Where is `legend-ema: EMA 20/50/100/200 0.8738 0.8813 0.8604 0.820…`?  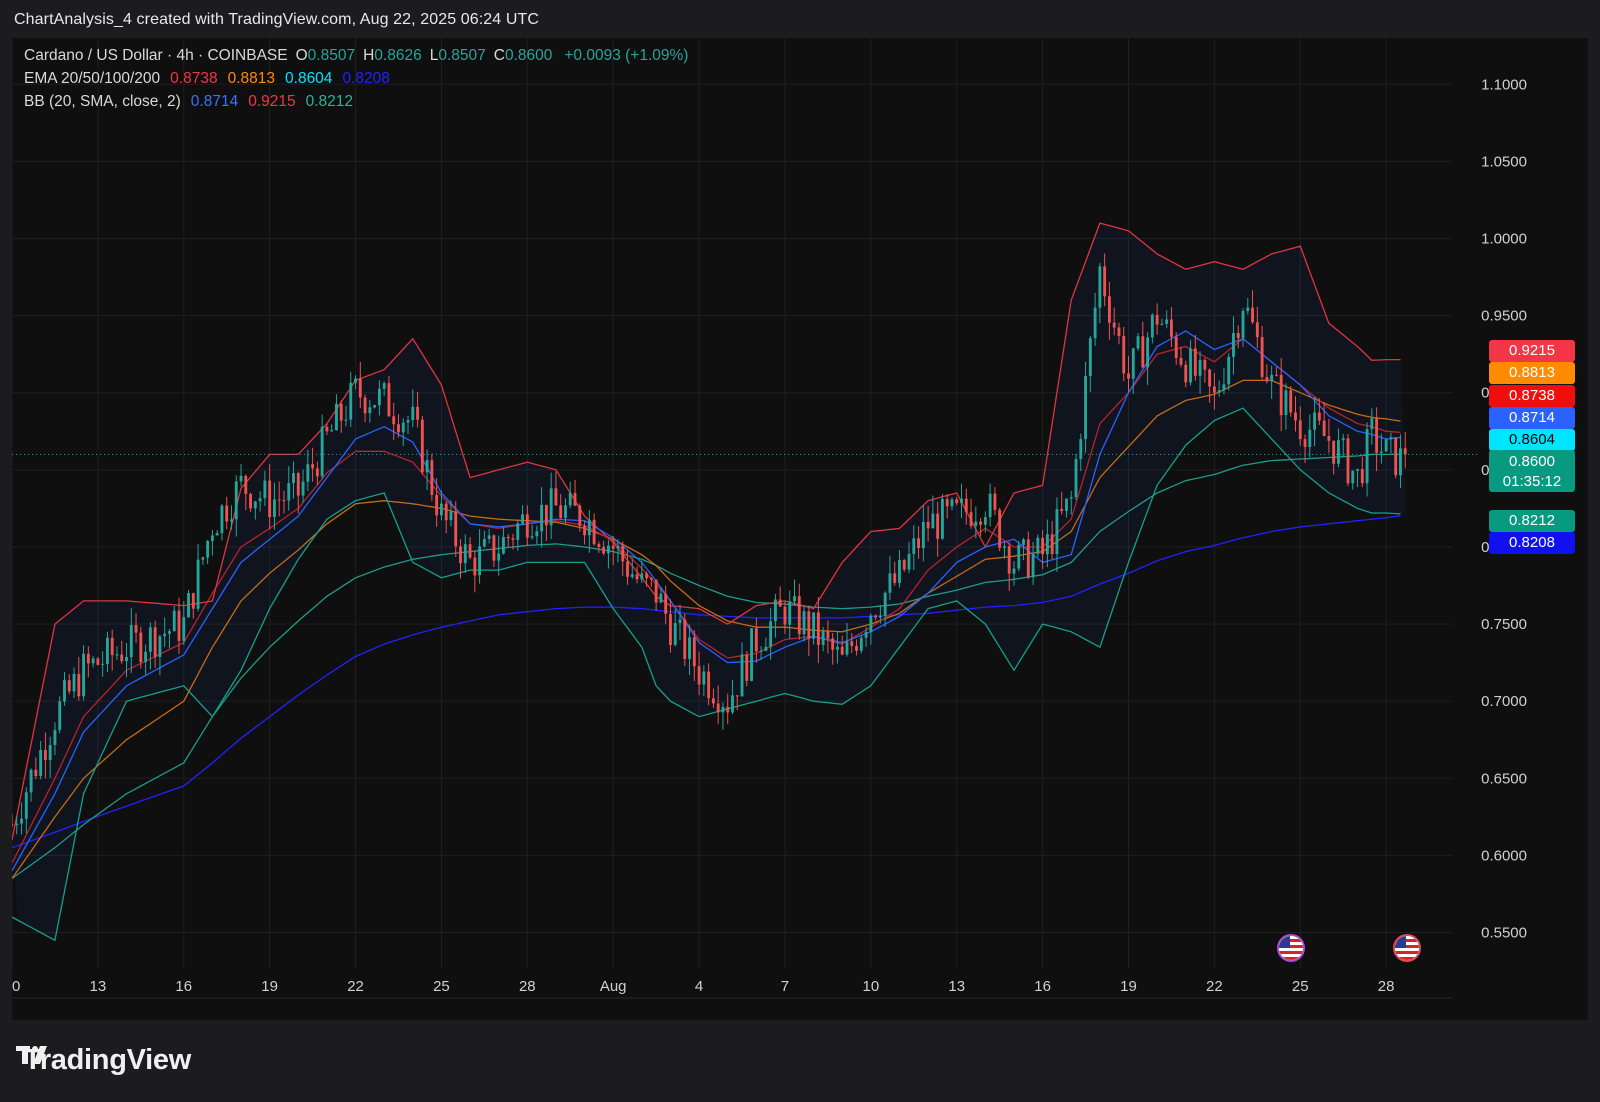
legend-ema: EMA 20/50/100/200 0.8738 0.8813 0.8604 0.820… is located at coordinates (210, 79).